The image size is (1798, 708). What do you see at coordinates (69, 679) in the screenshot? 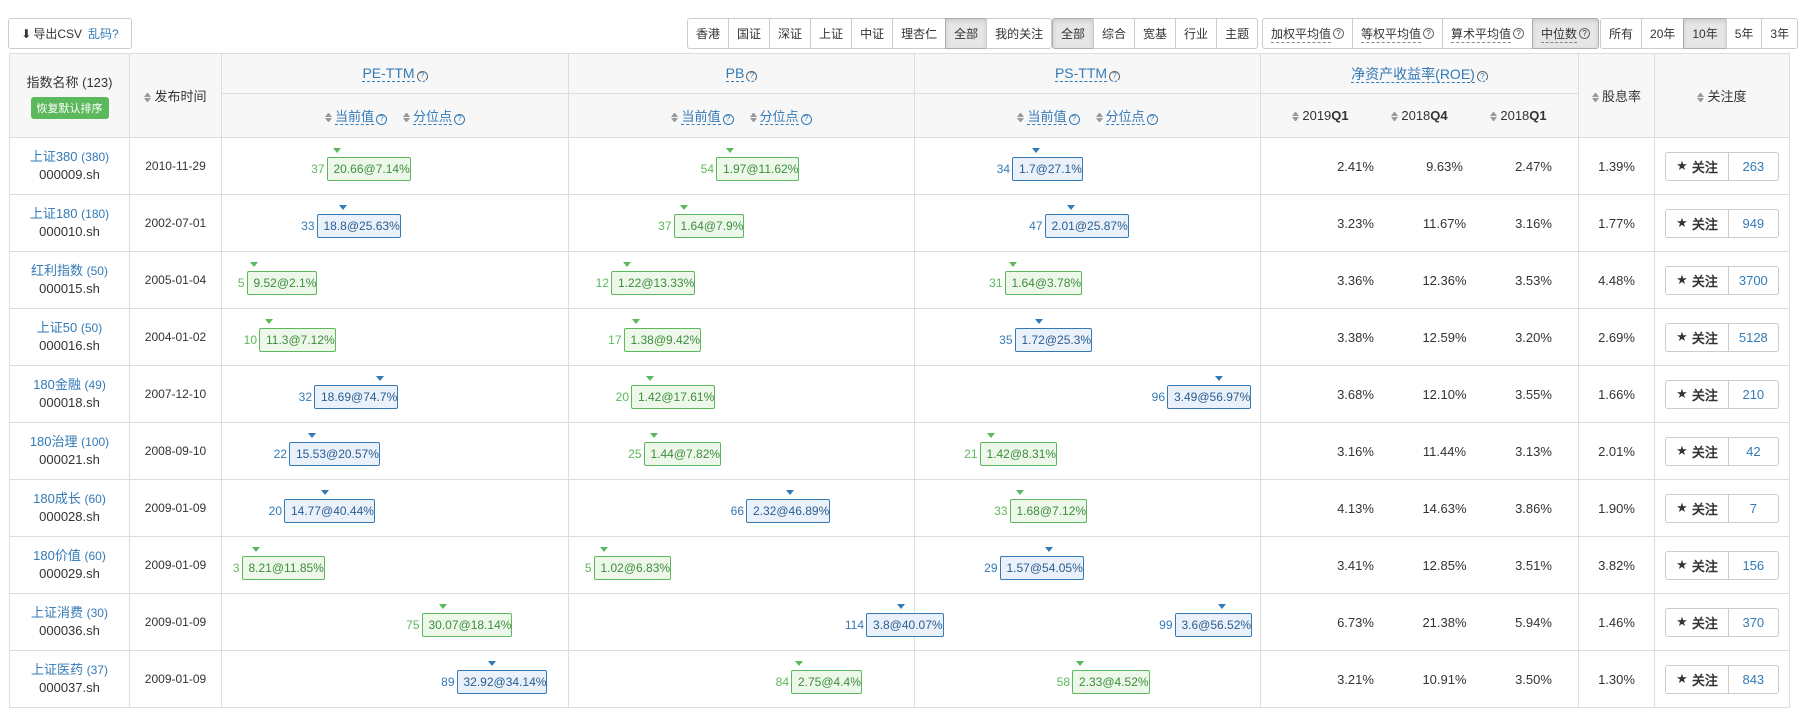
I see `index-name-cell: 上证医药 (37) 000037.sh` at bounding box center [69, 679].